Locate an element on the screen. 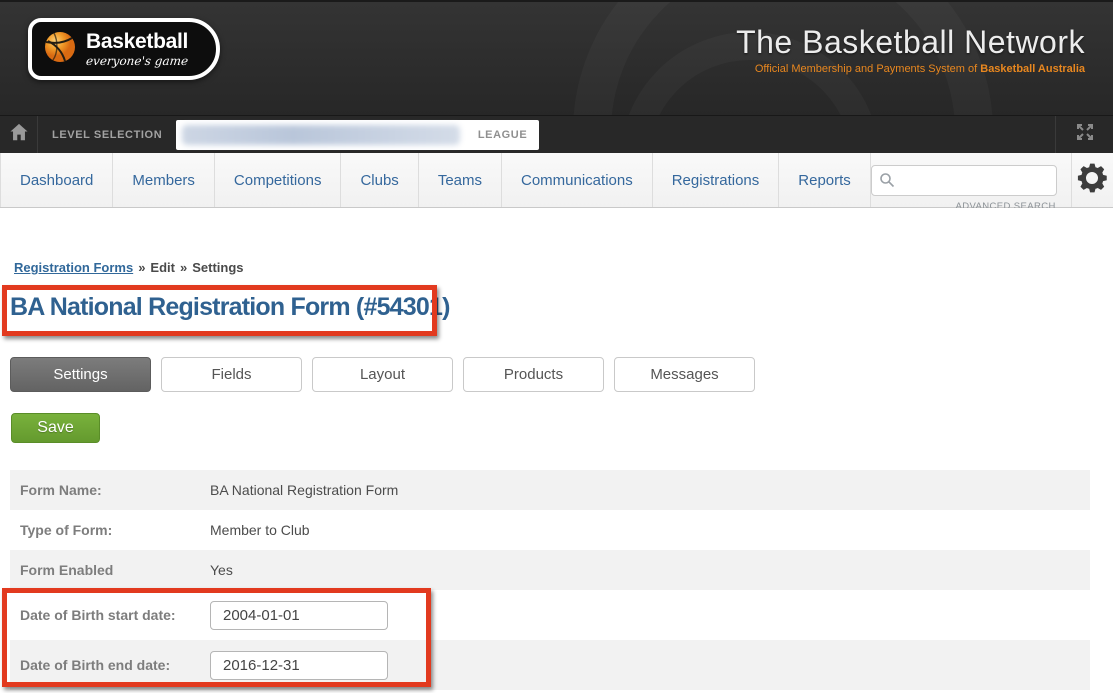 Image resolution: width=1113 pixels, height=693 pixels. form-tabs: Settings Fields Layout Products Messages is located at coordinates (387, 374).